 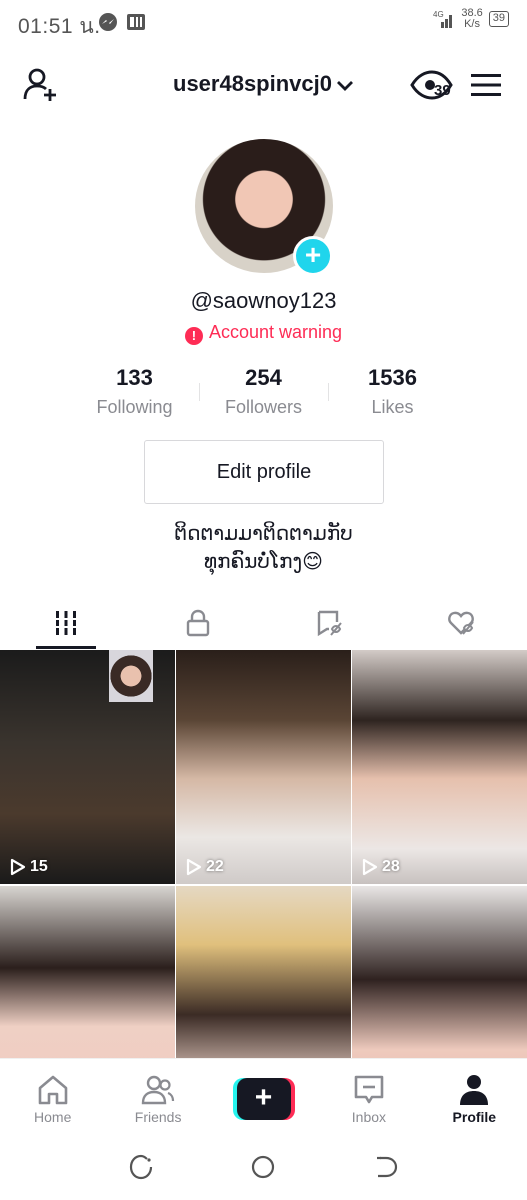 I want to click on nav-label: Inbox, so click(x=369, y=1116).